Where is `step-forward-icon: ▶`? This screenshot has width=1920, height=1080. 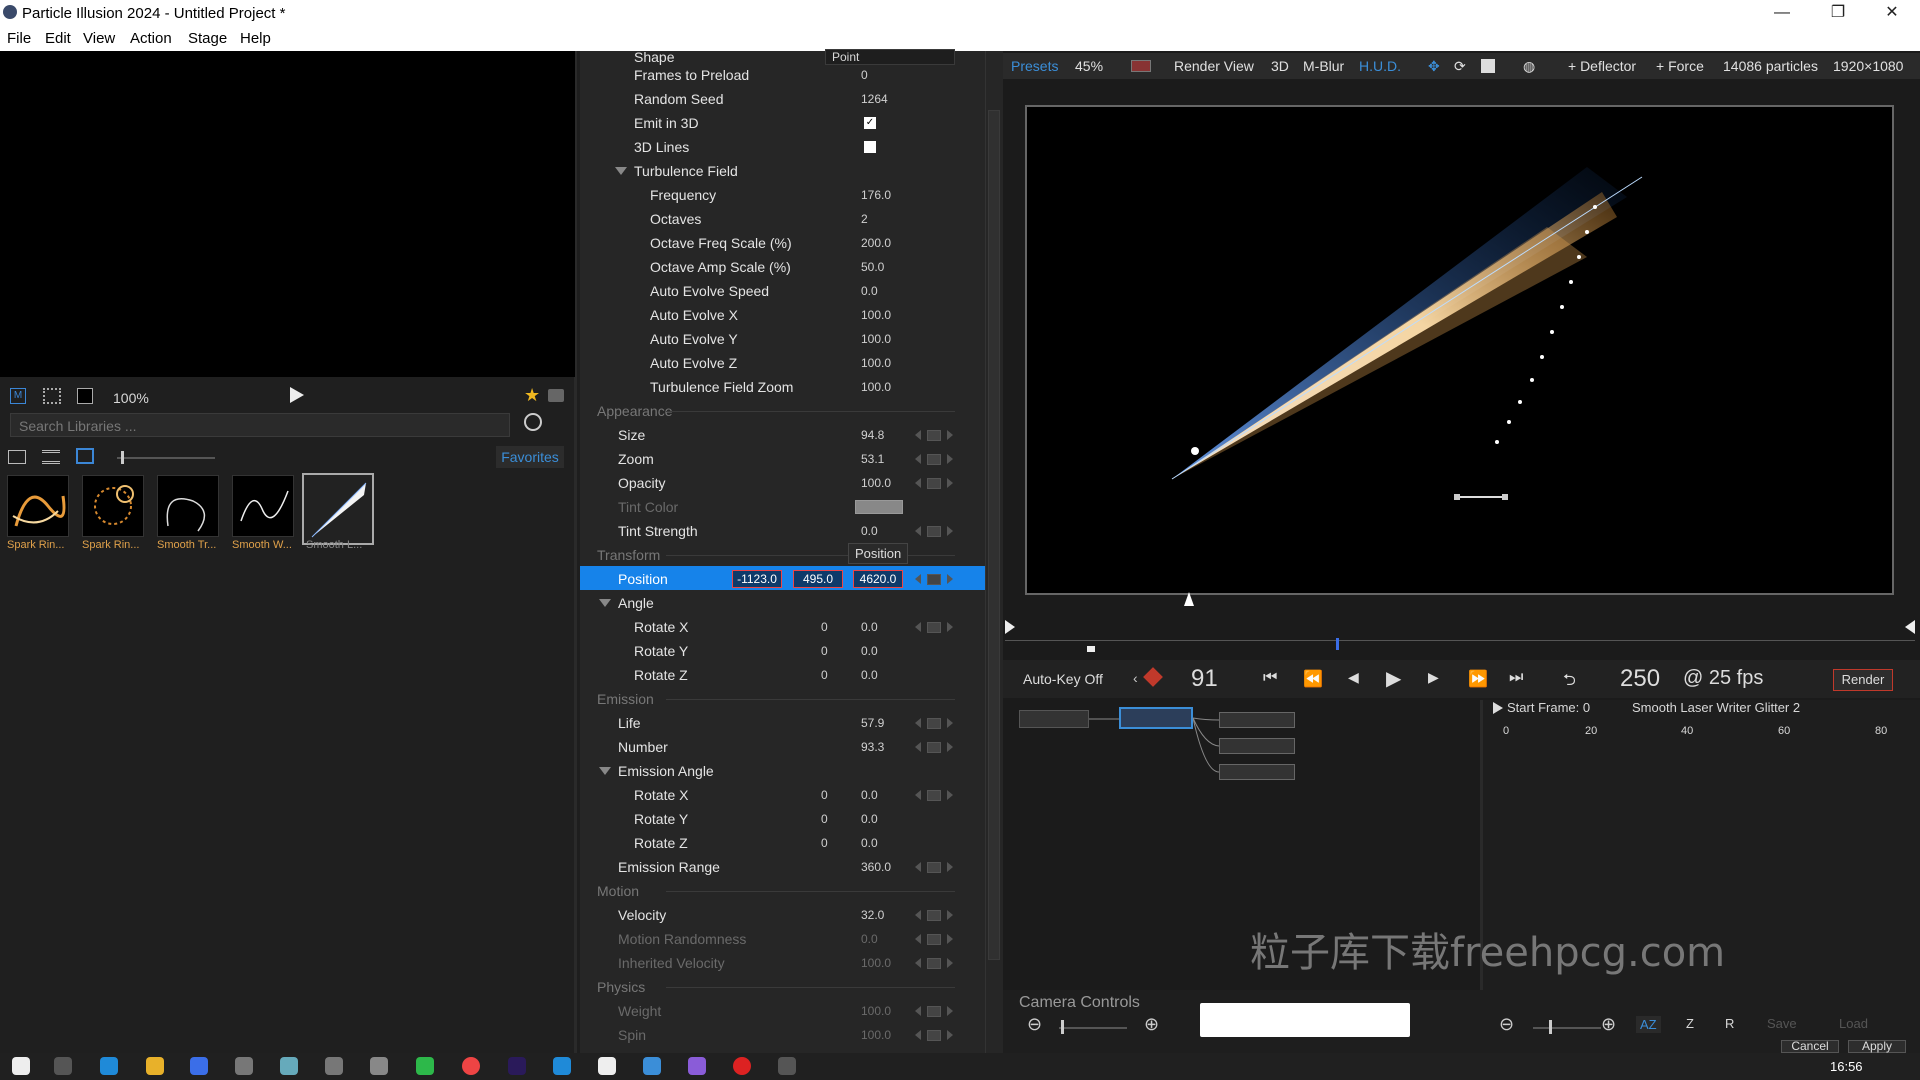 step-forward-icon: ▶ is located at coordinates (1433, 677).